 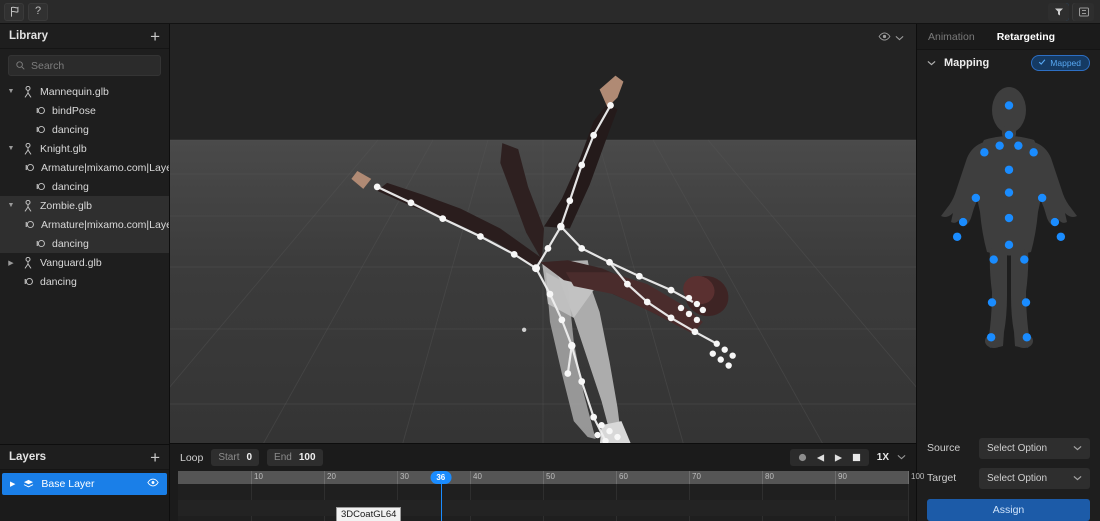 I want to click on mapping-figure, so click(x=1008, y=254).